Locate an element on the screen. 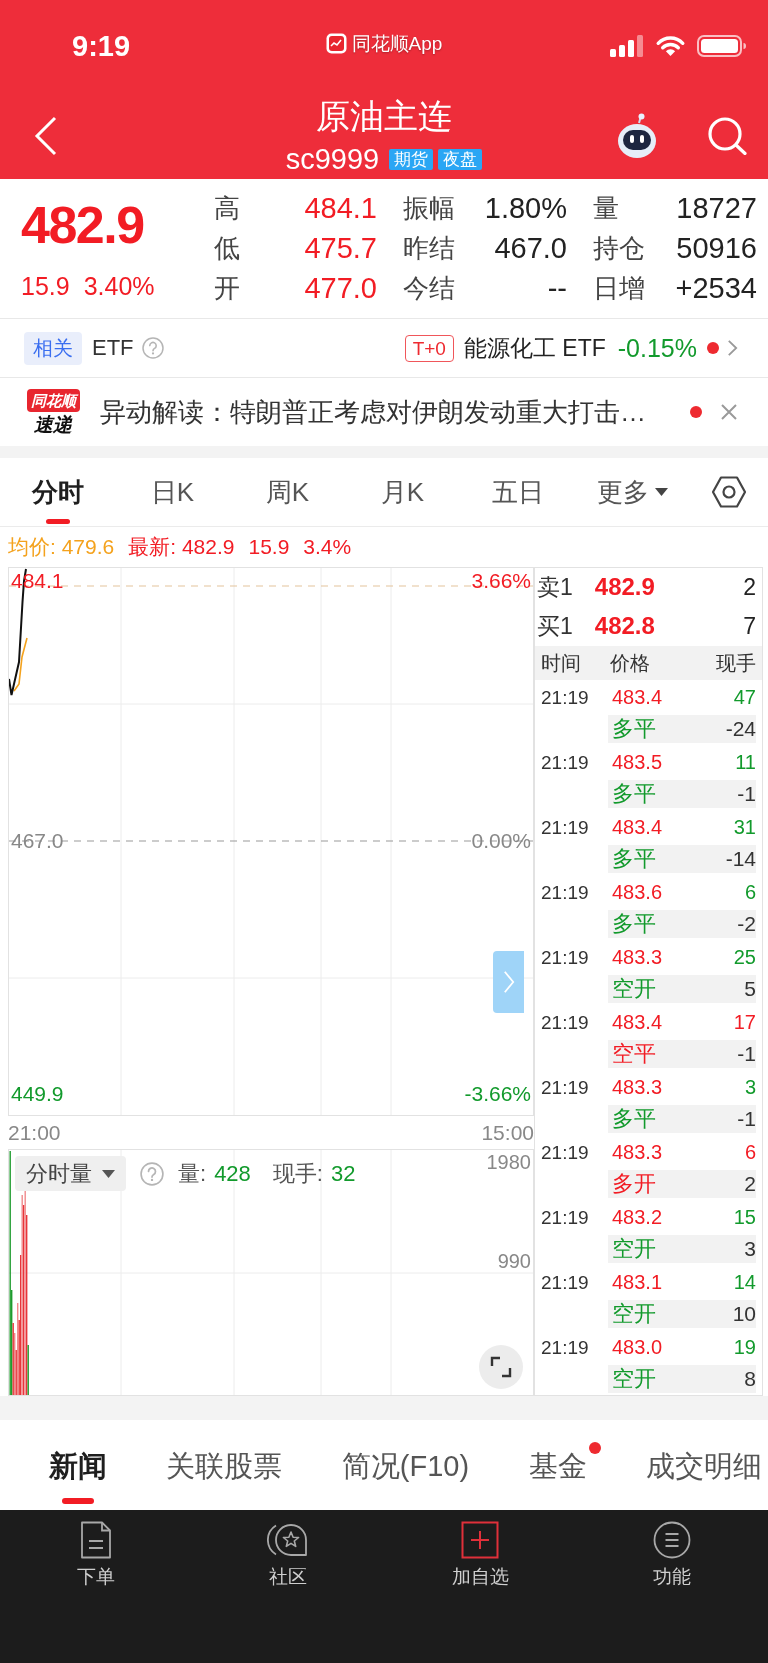  nav-item: 功能 is located at coordinates (672, 1550).